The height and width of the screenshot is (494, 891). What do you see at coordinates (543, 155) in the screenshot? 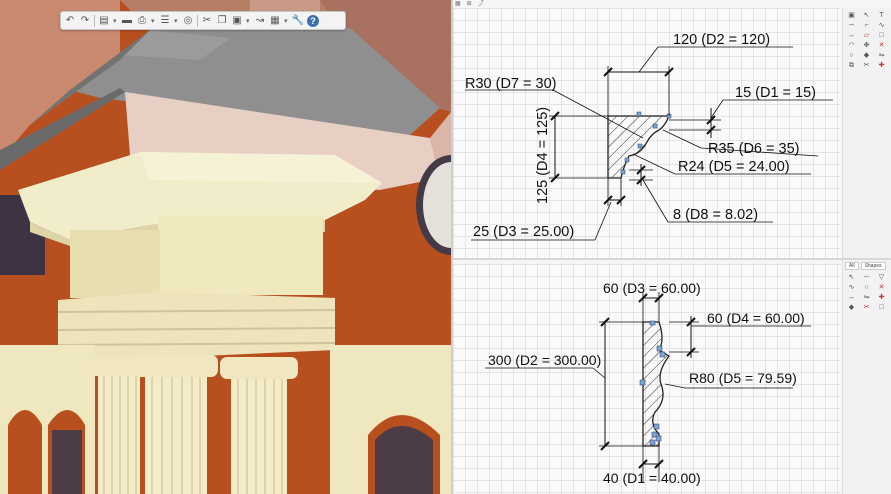
I see `dim-d4: 125 (D4 = 125)` at bounding box center [543, 155].